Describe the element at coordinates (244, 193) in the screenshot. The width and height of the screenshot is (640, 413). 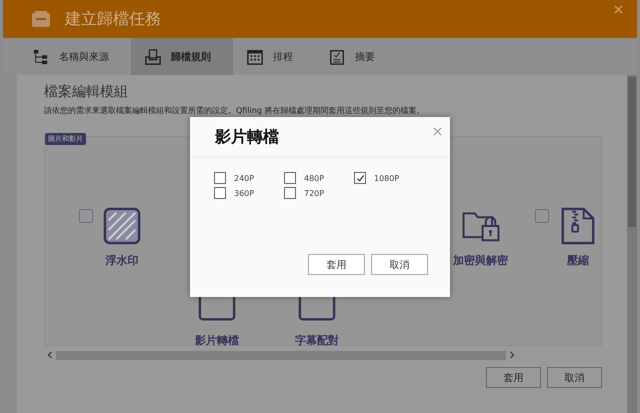
I see `option-label: 360P` at that location.